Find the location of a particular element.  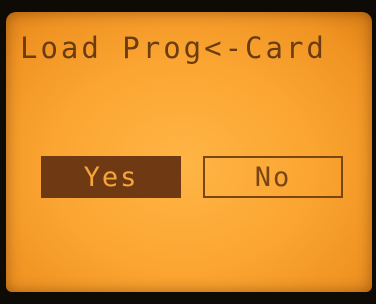

screen-title: Load Prog<-Card is located at coordinates (173, 48).